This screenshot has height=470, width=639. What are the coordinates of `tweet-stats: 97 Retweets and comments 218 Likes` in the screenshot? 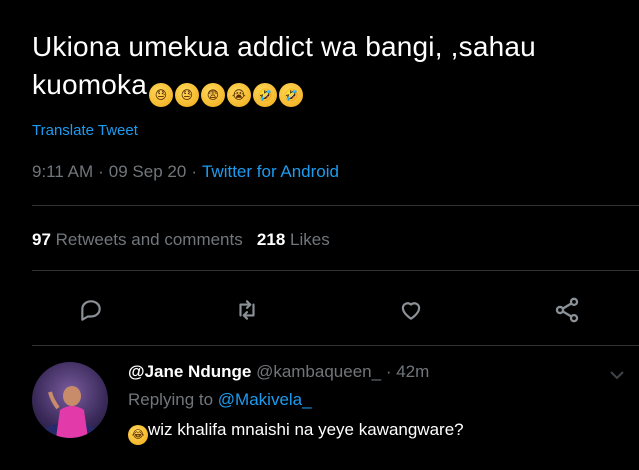 It's located at (181, 240).